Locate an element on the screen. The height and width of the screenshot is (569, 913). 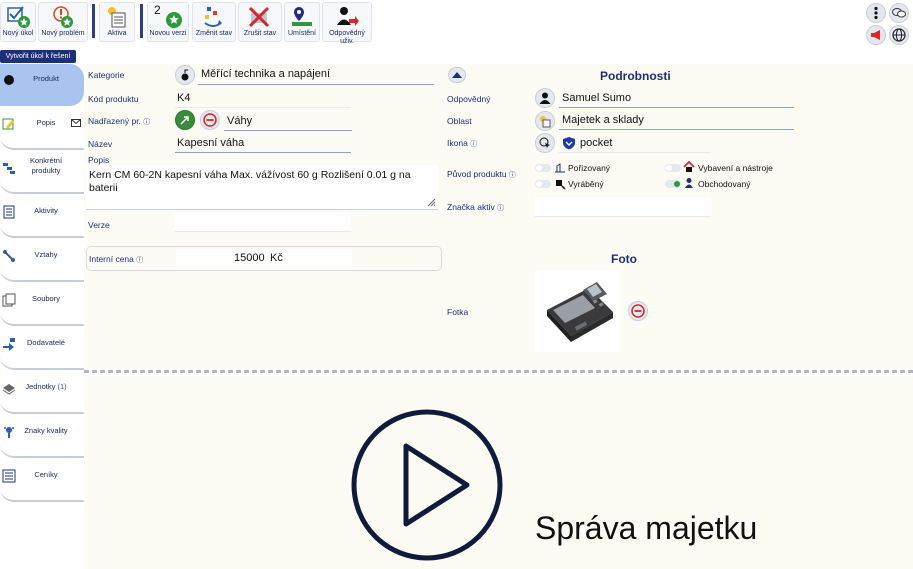
icon-underline is located at coordinates (635, 152).